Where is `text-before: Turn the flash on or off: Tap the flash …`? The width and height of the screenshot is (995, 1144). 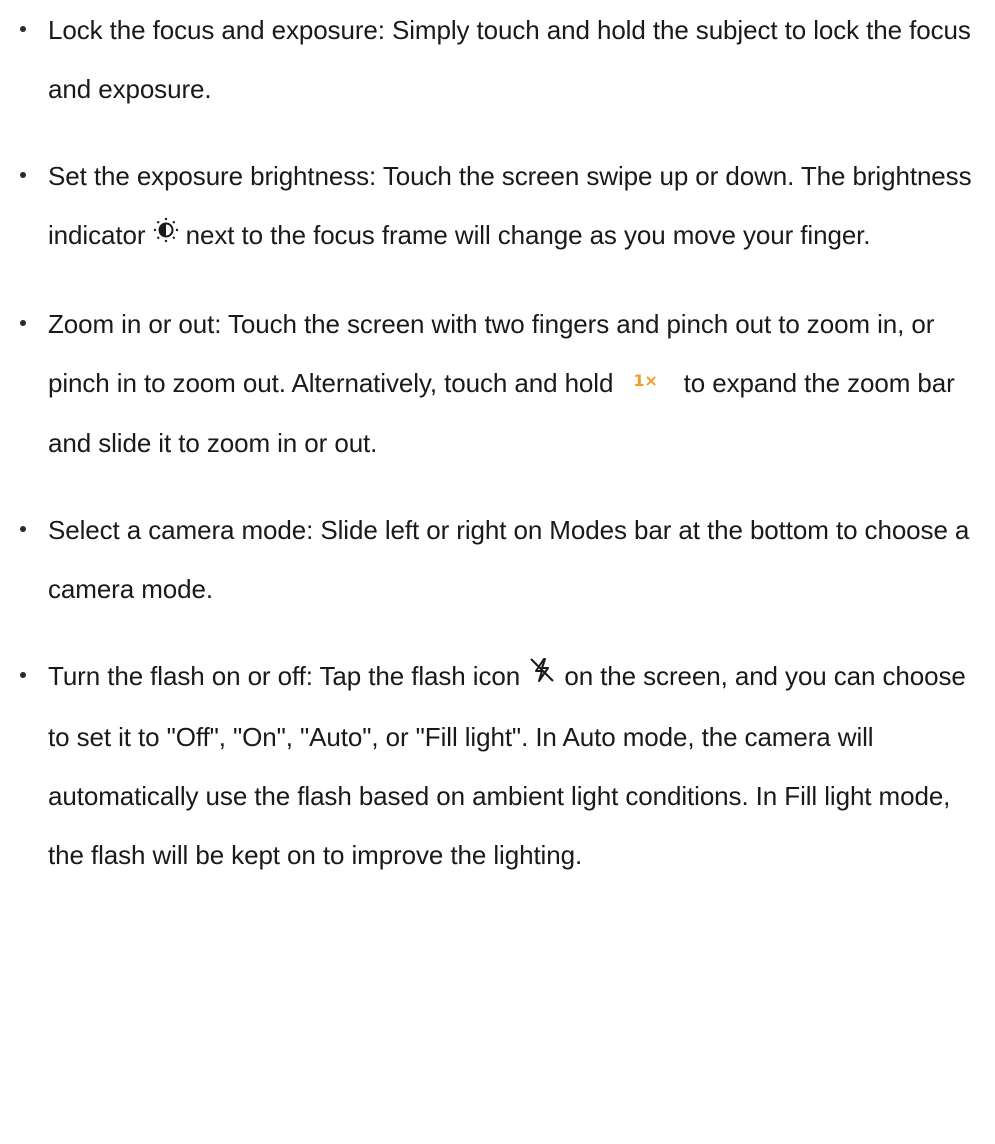 text-before: Turn the flash on or off: Tap the flash … is located at coordinates (284, 676).